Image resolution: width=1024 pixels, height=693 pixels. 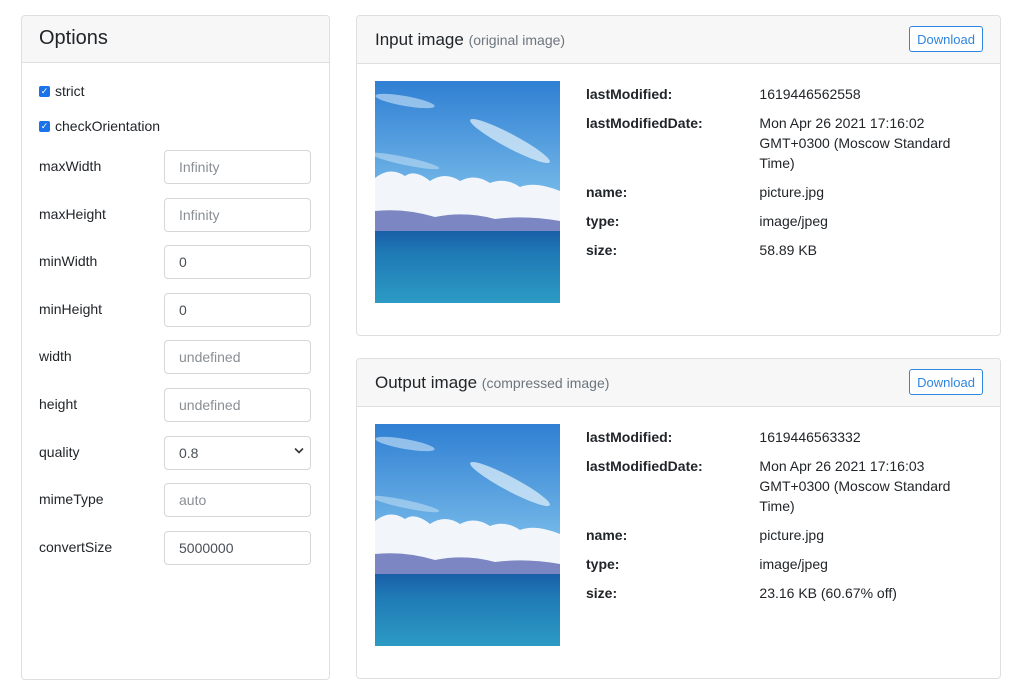 What do you see at coordinates (741, 593) in the screenshot?
I see `meta-row: size: 23.16 KB (60.67% off)` at bounding box center [741, 593].